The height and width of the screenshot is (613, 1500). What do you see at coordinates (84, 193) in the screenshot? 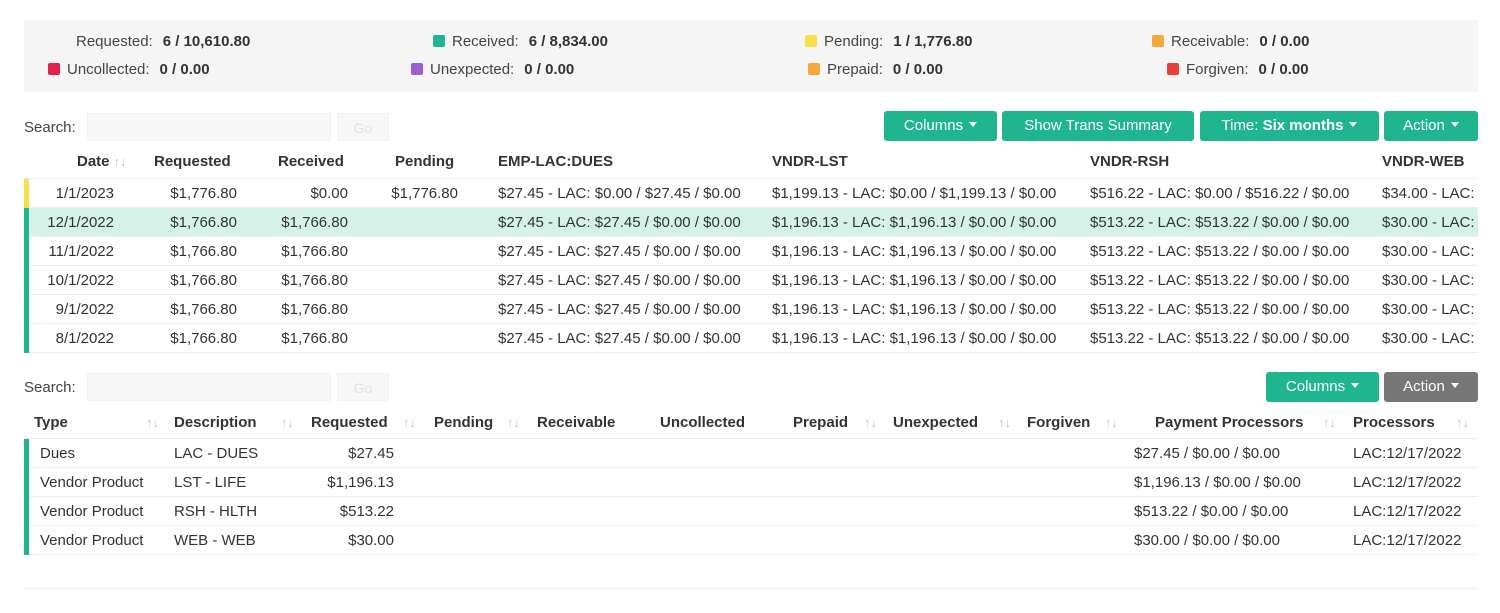
I see `table-cell: 1/1/2023` at bounding box center [84, 193].